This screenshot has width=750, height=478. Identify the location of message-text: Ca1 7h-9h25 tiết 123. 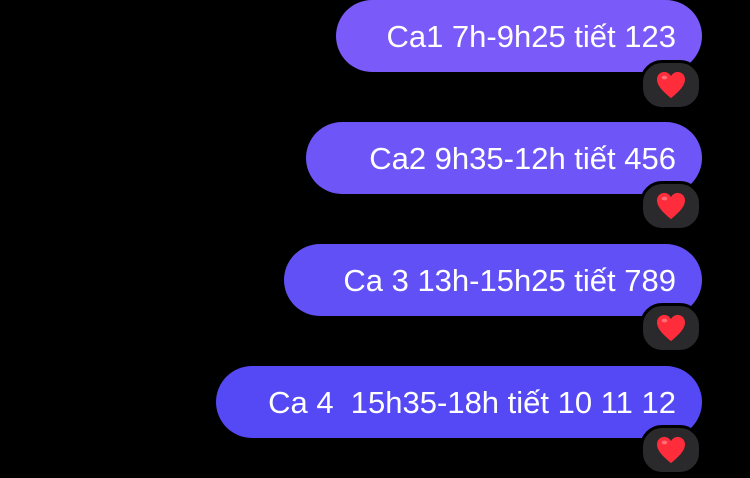
(531, 36).